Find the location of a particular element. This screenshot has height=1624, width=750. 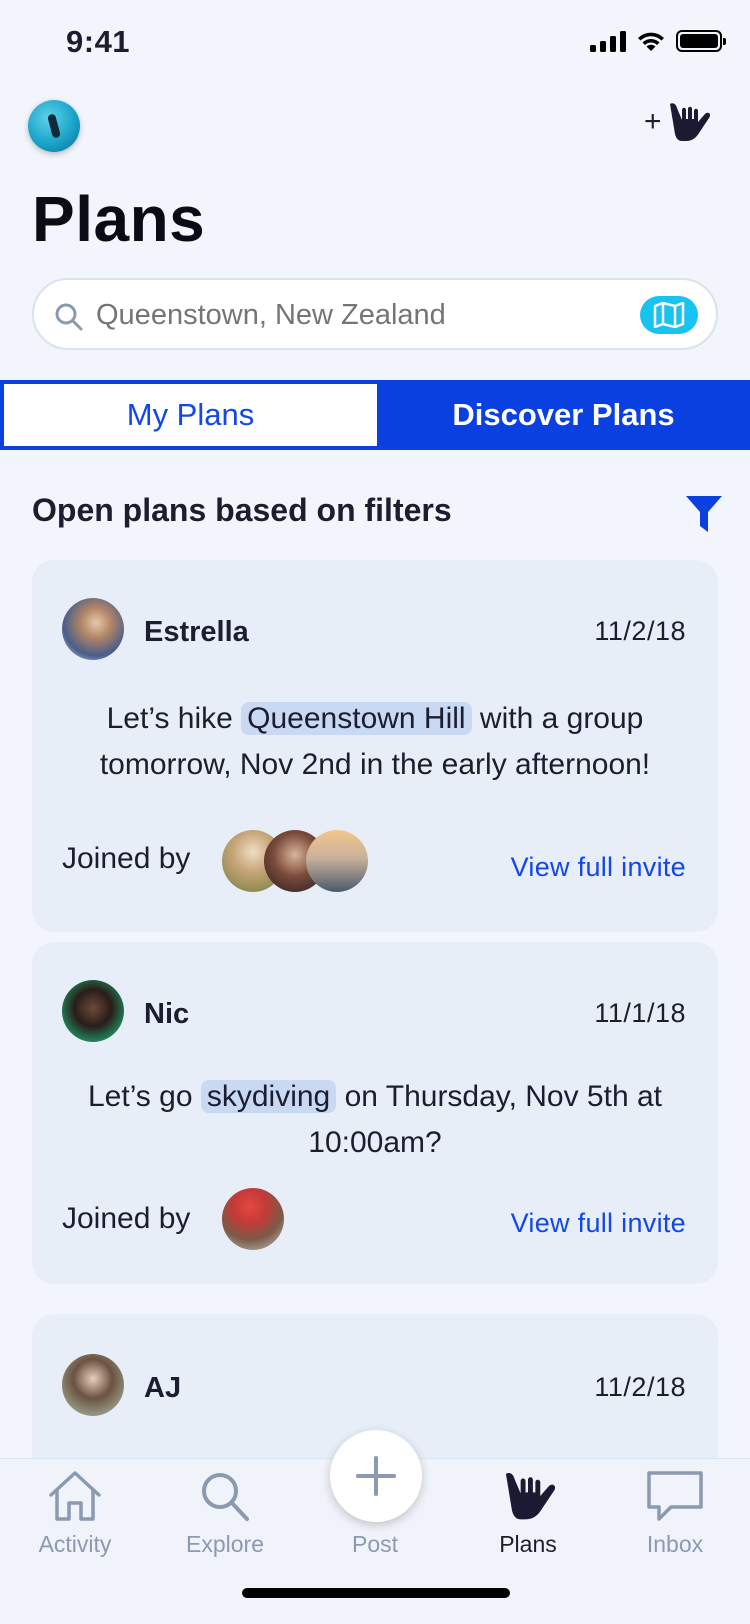

post-button is located at coordinates (376, 1476).